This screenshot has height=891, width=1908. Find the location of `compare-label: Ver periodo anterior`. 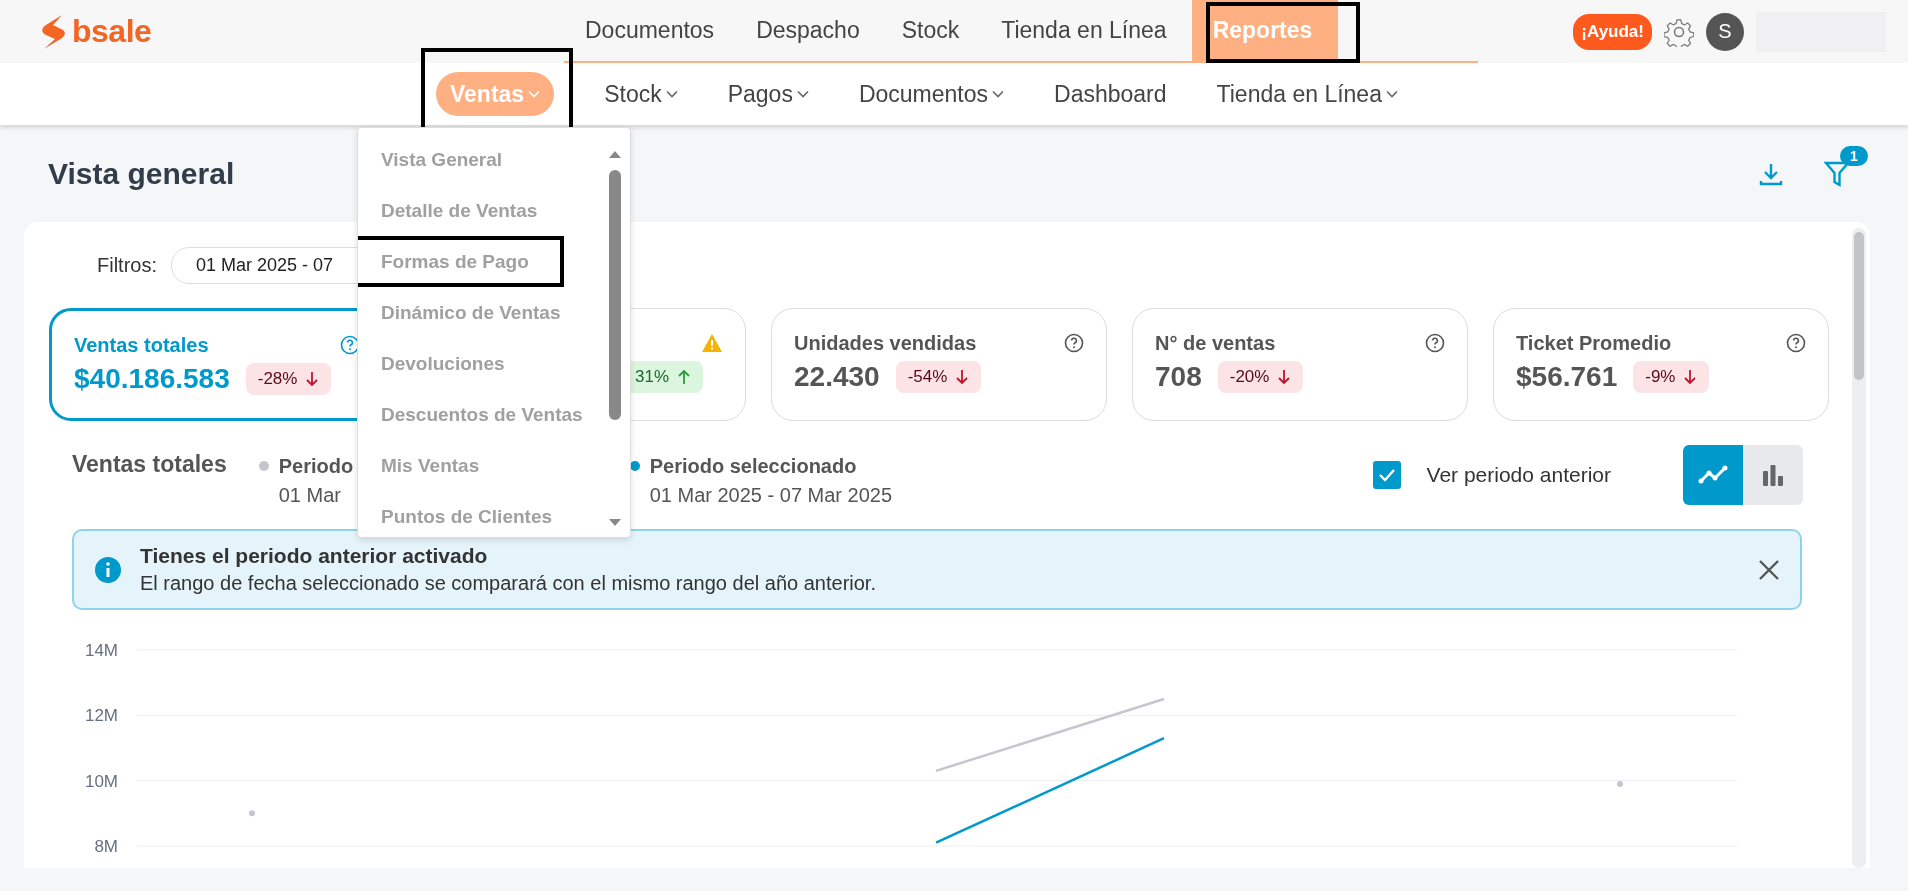

compare-label: Ver periodo anterior is located at coordinates (1518, 475).